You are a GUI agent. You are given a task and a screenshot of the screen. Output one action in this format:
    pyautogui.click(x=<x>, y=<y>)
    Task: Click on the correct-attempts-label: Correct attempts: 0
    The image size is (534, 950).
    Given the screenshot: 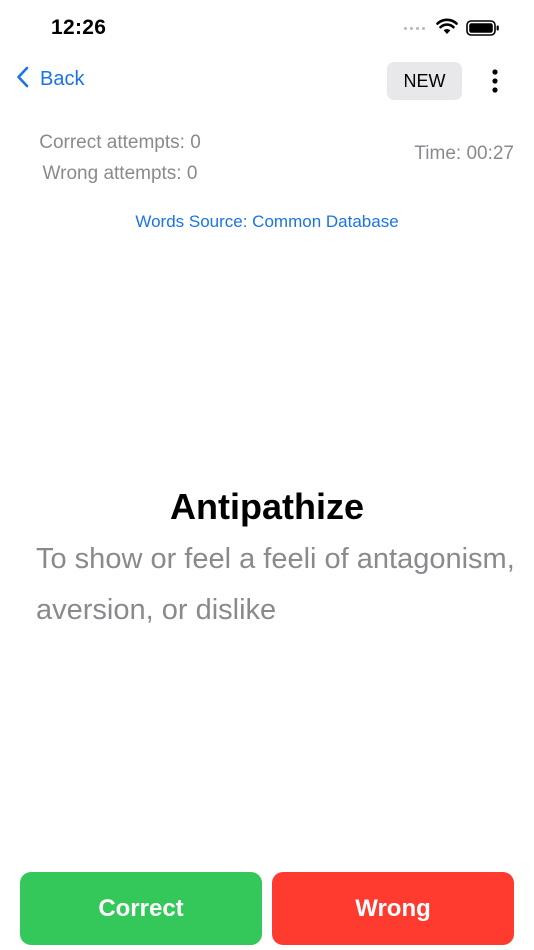 What is the action you would take?
    pyautogui.click(x=120, y=142)
    